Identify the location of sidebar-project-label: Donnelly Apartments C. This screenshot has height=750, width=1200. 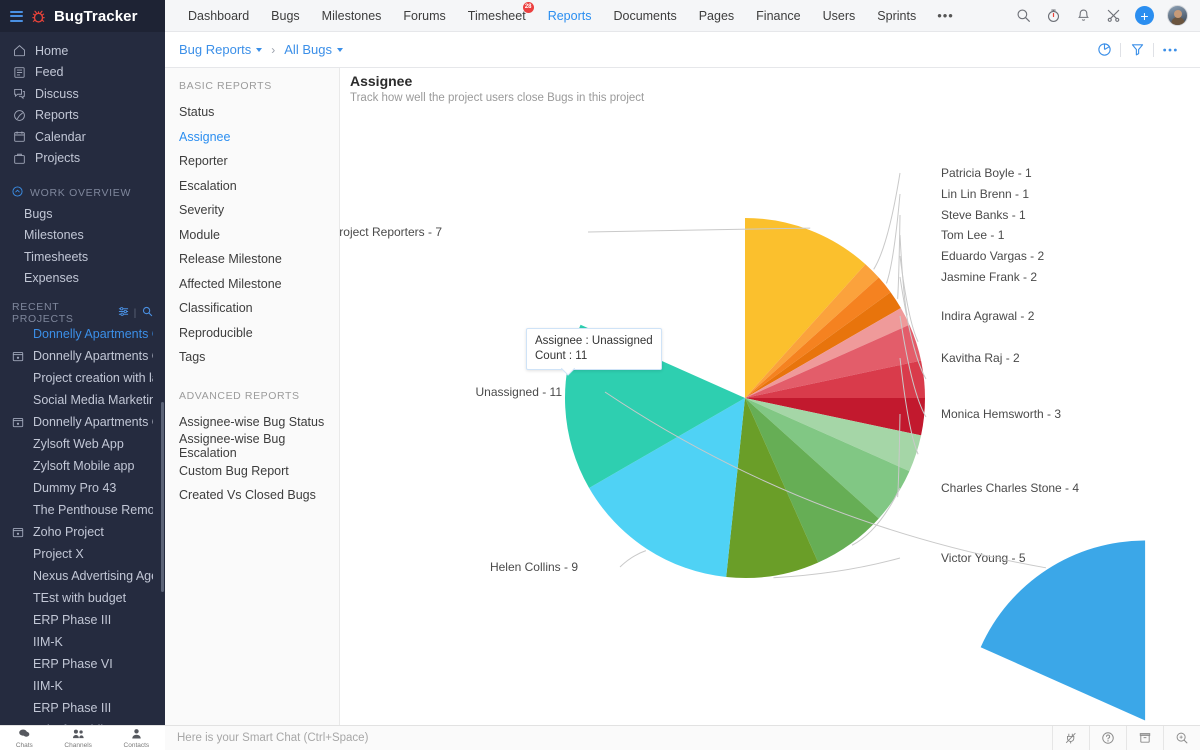
(93, 356).